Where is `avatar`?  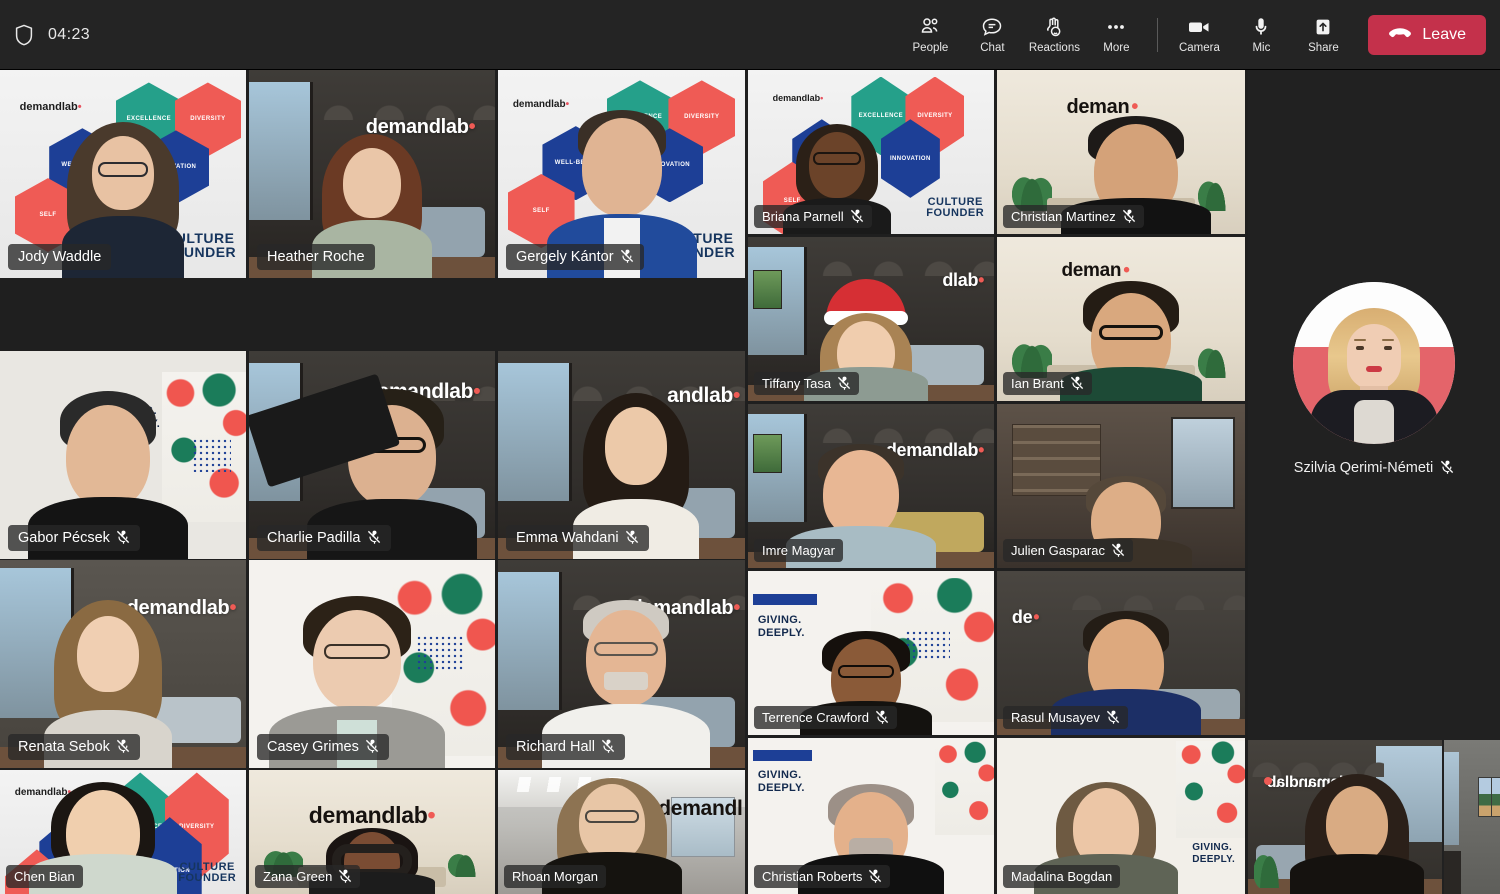
avatar is located at coordinates (1374, 363).